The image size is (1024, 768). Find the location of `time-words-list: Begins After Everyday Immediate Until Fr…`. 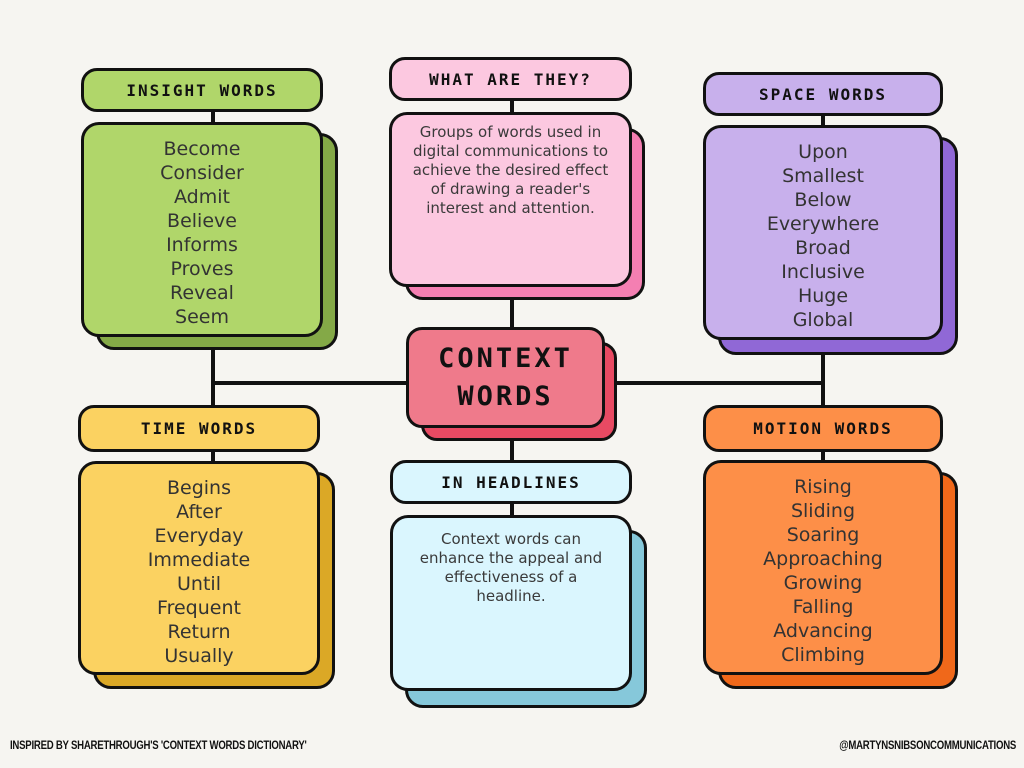

time-words-list: Begins After Everyday Immediate Until Fr… is located at coordinates (199, 566).